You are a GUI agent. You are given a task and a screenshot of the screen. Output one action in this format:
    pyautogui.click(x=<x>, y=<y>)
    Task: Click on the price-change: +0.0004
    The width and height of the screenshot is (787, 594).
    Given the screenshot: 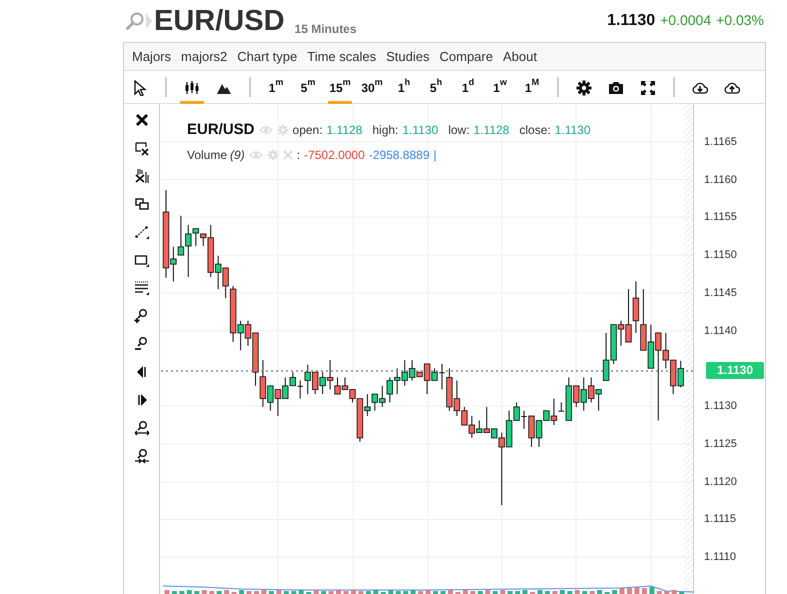 What is the action you would take?
    pyautogui.click(x=686, y=20)
    